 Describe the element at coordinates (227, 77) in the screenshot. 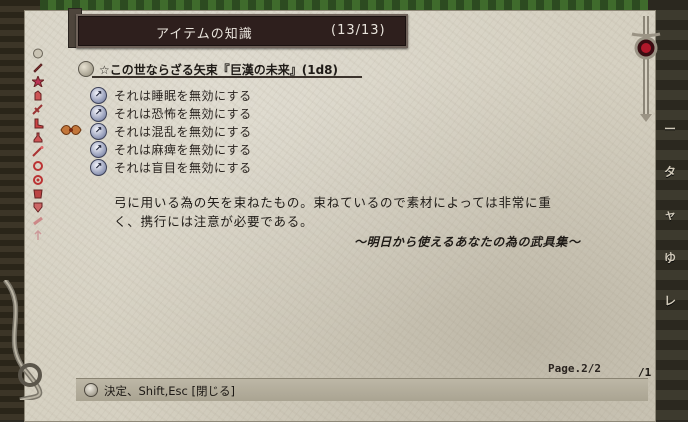

I see `heading-underline` at that location.